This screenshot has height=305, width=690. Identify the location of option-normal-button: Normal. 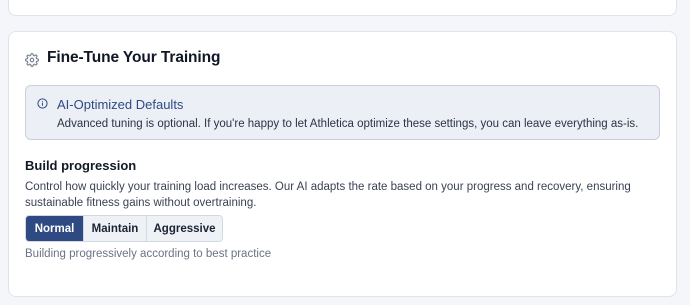
(55, 228).